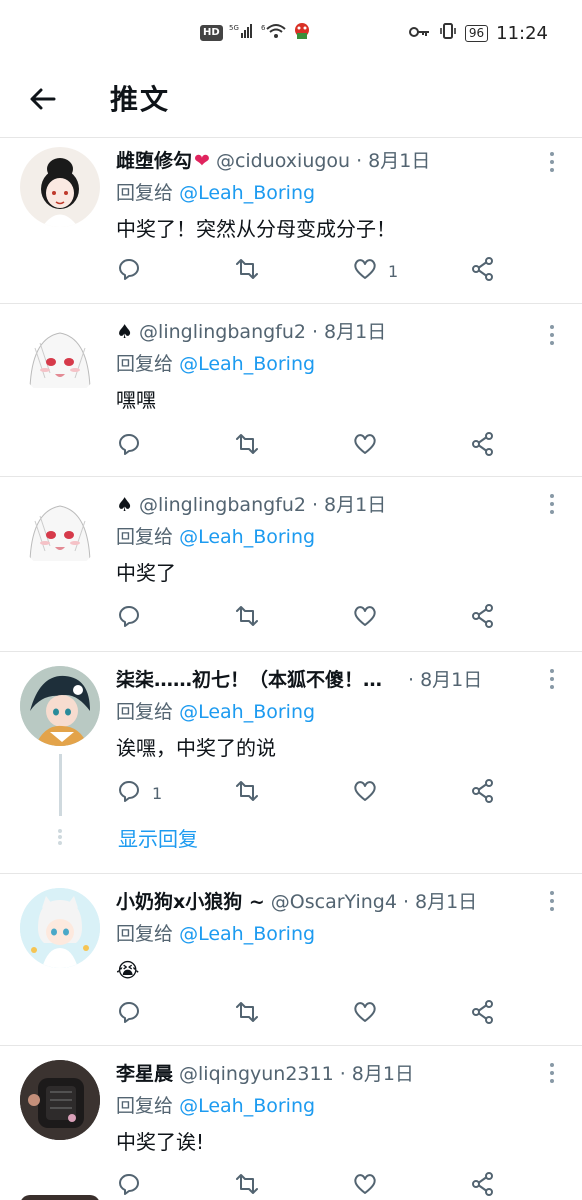 This screenshot has height=1200, width=582. I want to click on key-icon, so click(419, 33).